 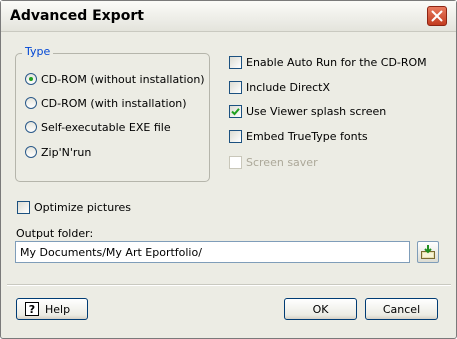 I want to click on title-bar: Advanced Export, so click(x=228, y=16).